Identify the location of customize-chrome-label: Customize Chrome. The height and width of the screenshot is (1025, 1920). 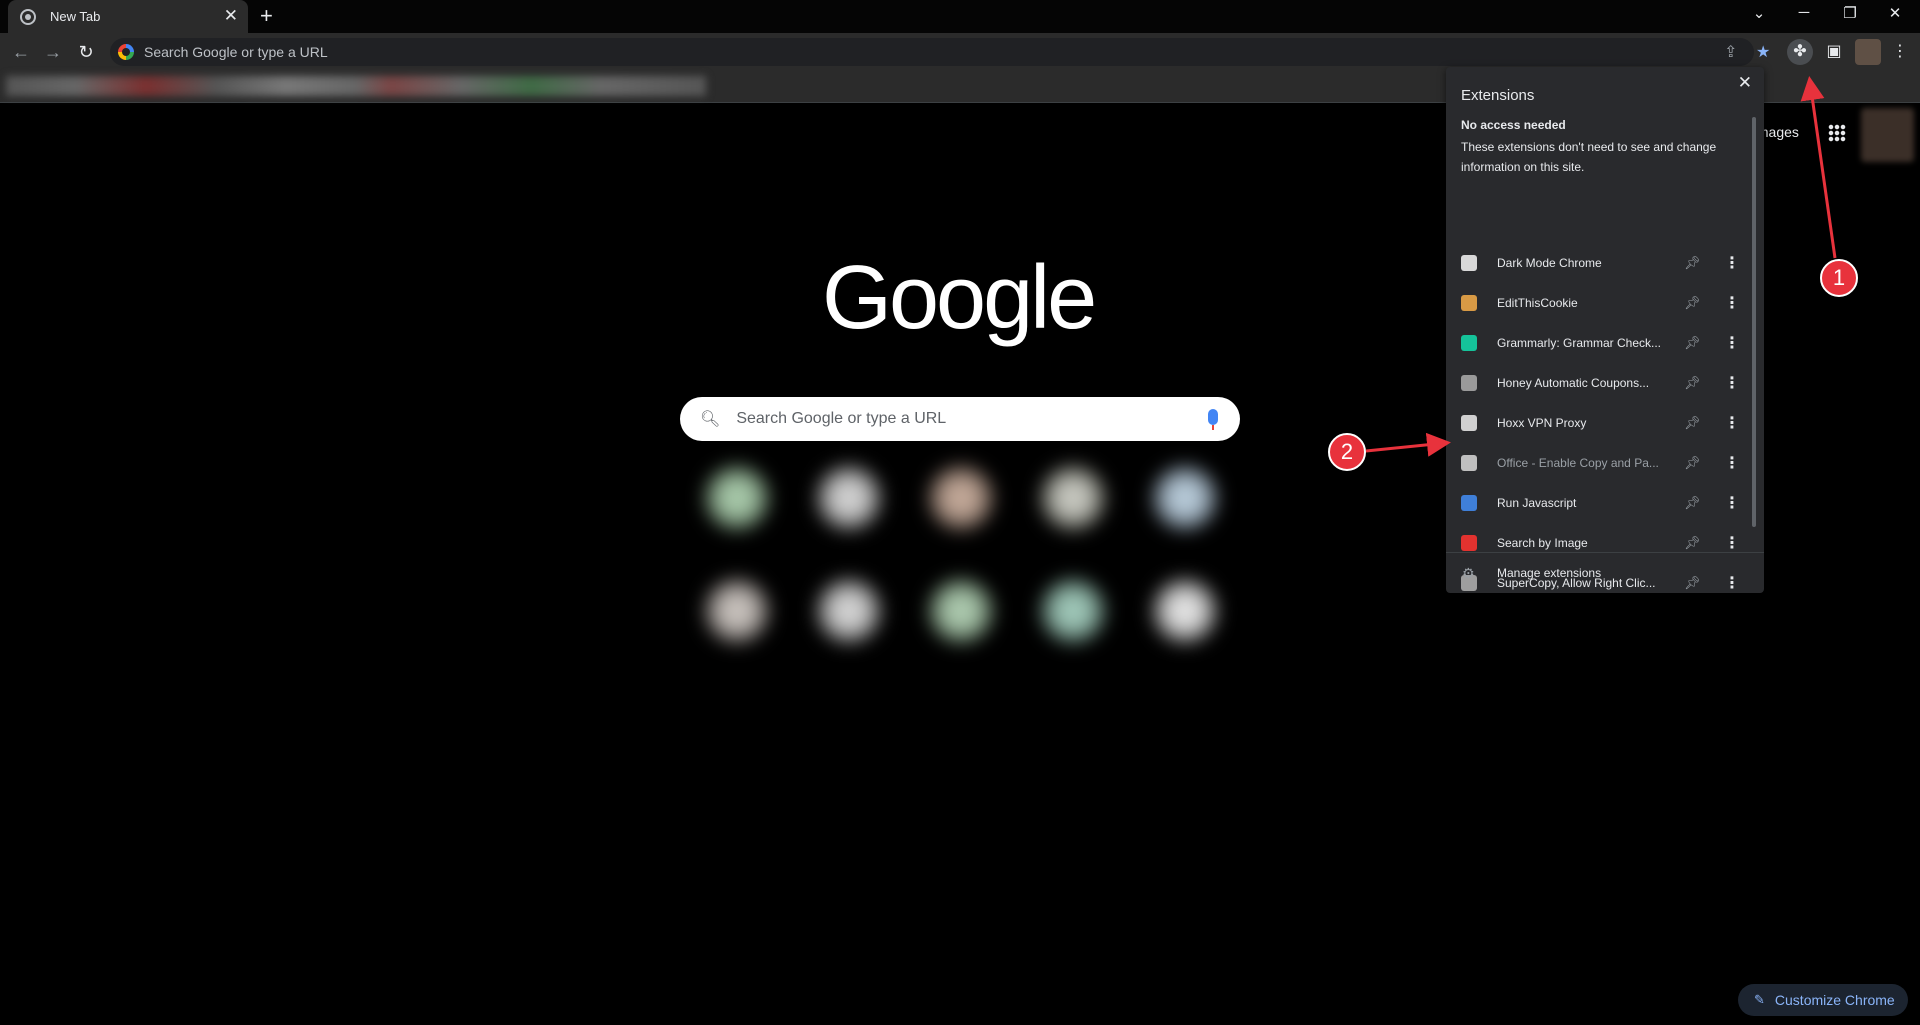
(1834, 1000).